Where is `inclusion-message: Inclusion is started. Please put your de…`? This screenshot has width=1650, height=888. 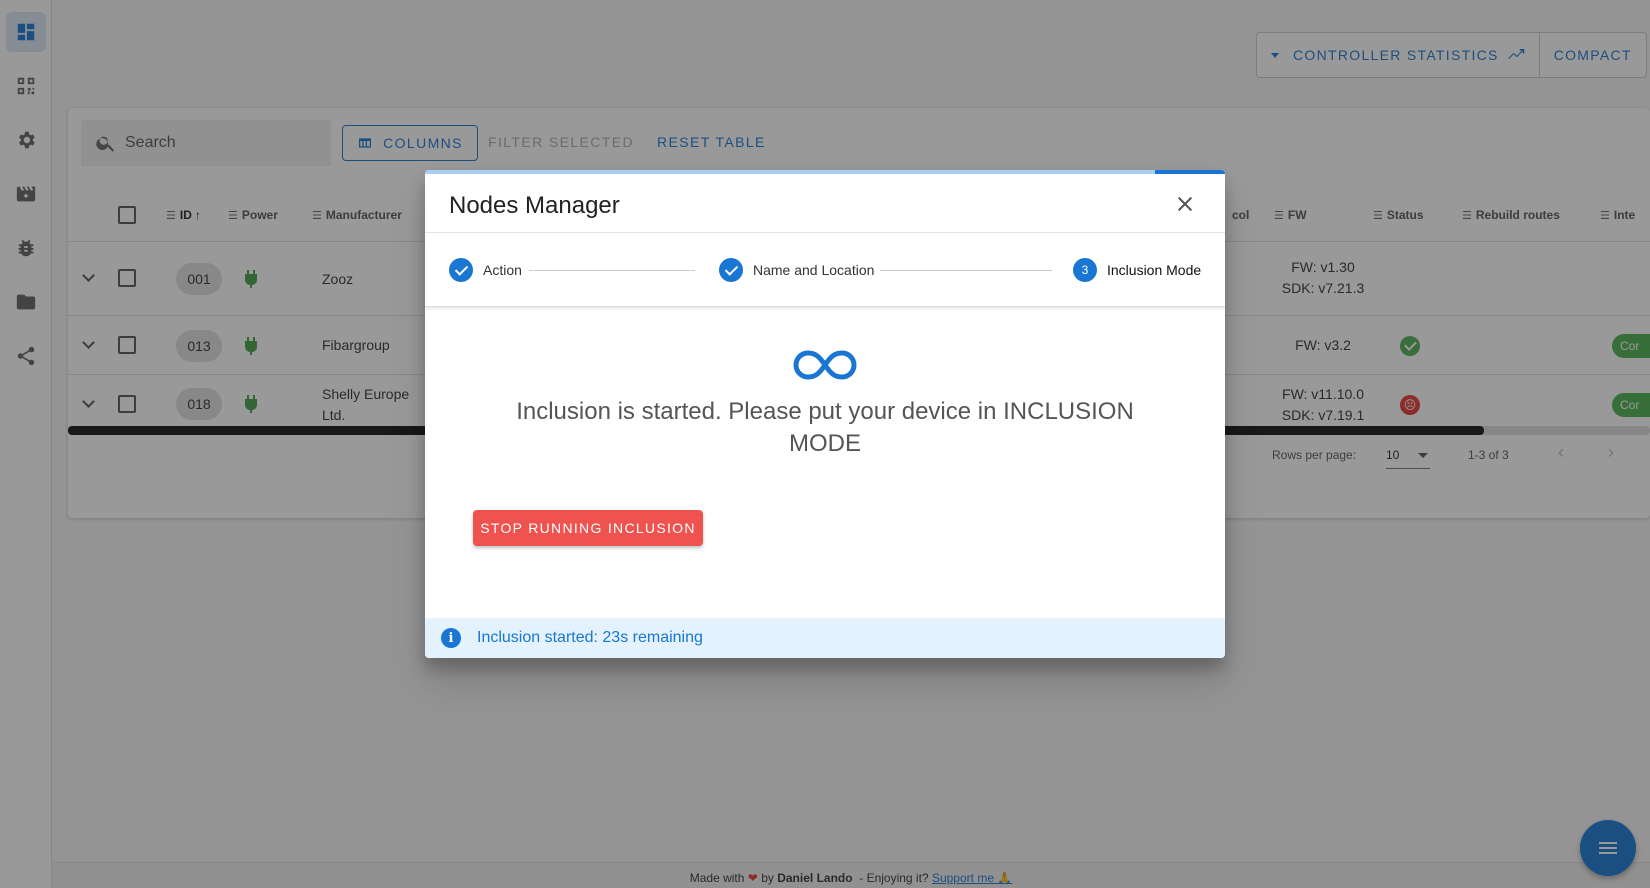
inclusion-message: Inclusion is started. Please put your de… is located at coordinates (825, 427).